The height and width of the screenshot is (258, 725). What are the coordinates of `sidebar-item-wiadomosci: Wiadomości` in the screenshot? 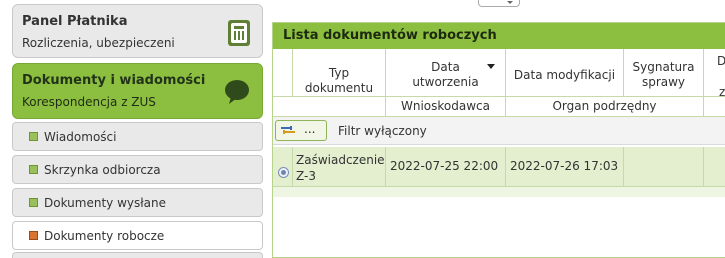 It's located at (137, 136).